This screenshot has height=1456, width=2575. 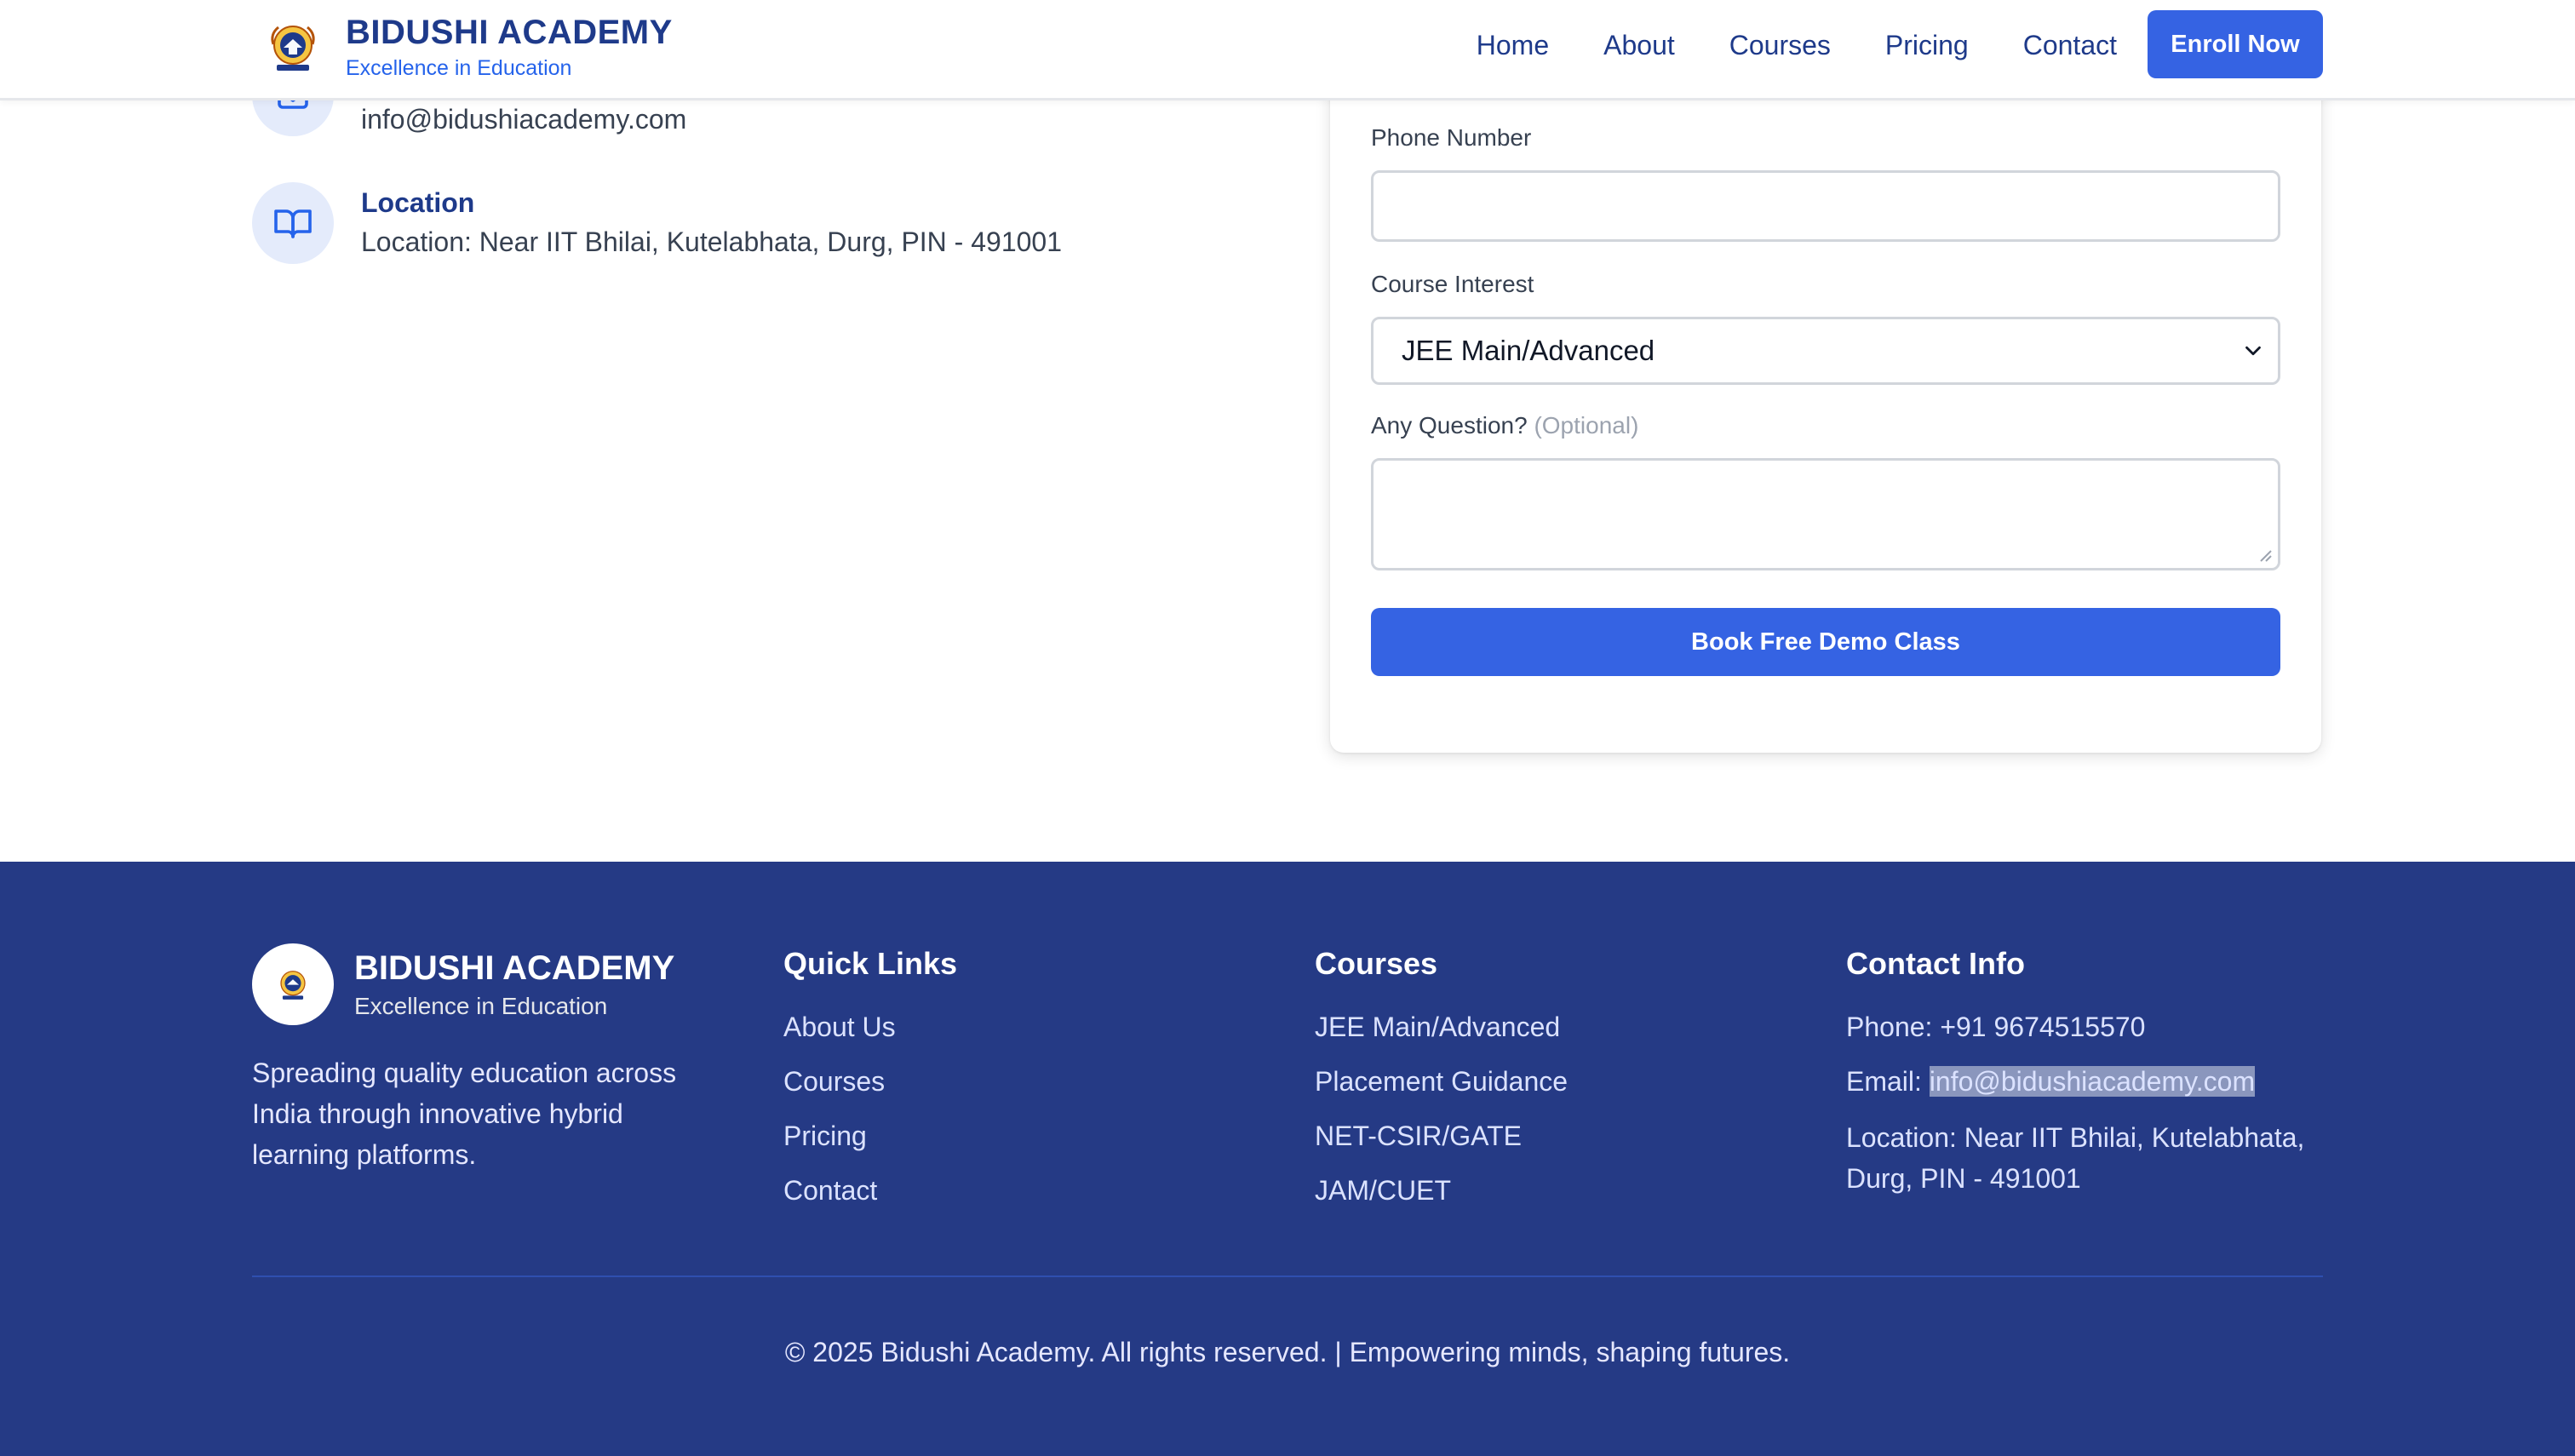 I want to click on footer-divider, so click(x=1287, y=1276).